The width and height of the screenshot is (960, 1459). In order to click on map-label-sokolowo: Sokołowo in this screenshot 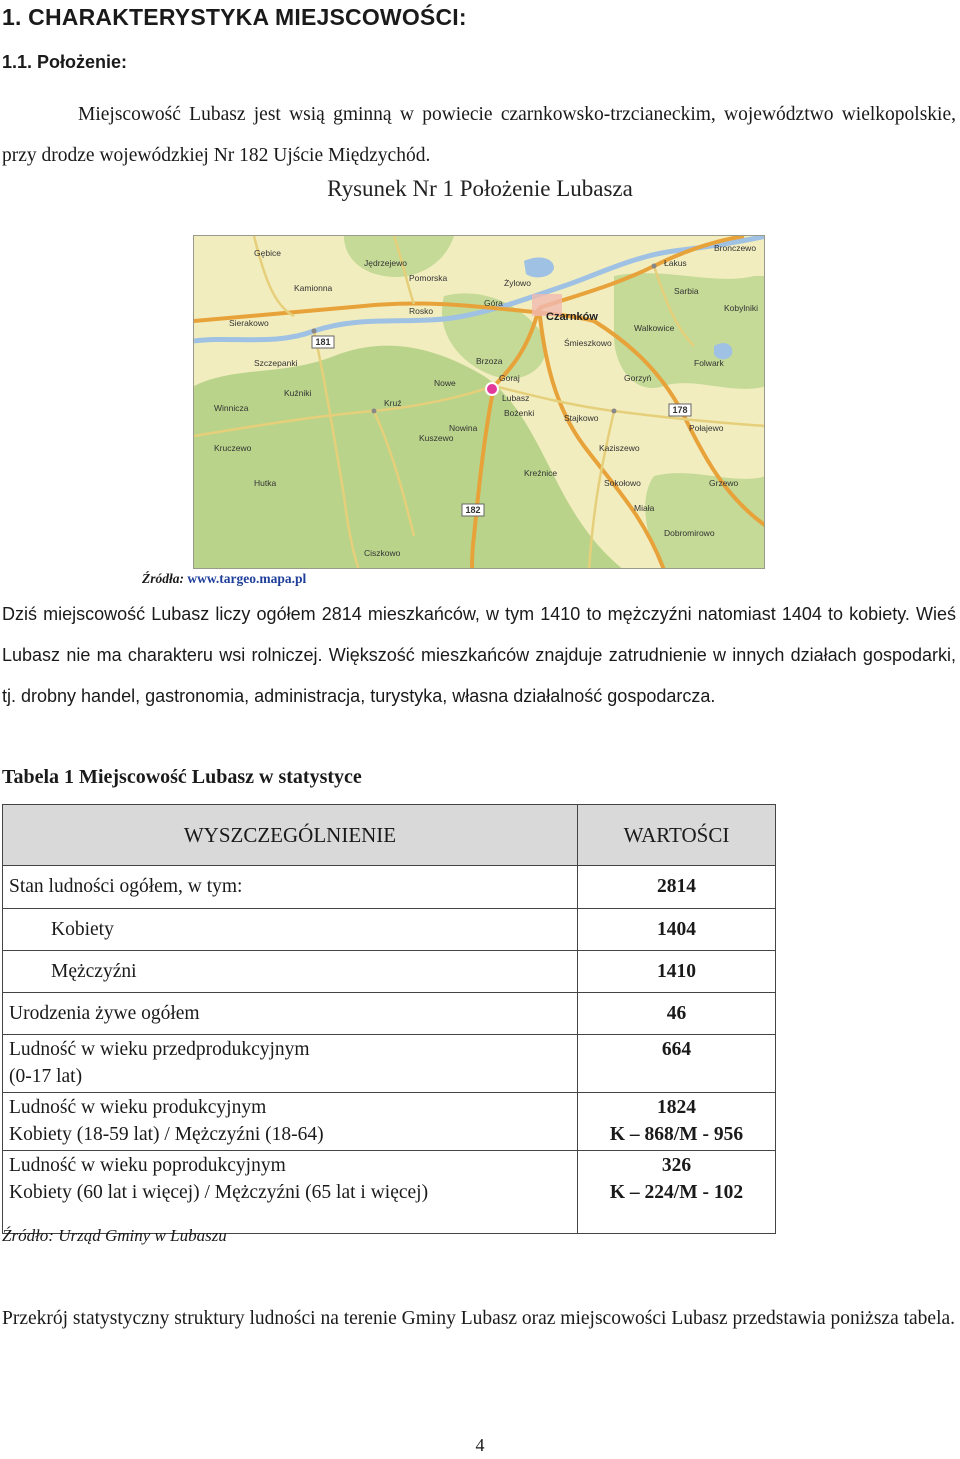, I will do `click(622, 483)`.